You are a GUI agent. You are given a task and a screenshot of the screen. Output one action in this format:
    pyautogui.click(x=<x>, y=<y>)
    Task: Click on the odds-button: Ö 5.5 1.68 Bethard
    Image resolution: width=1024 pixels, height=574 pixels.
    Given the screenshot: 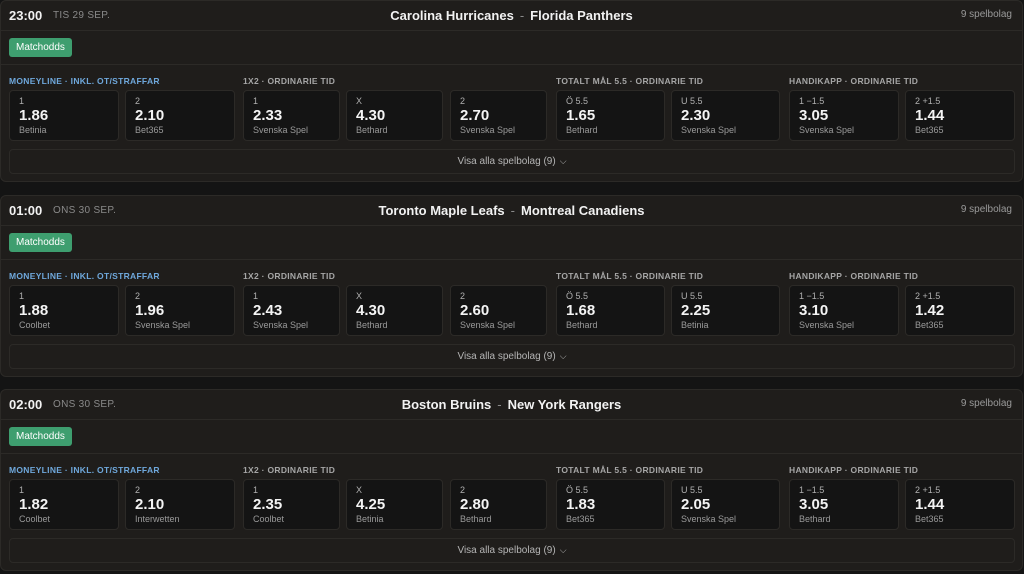 What is the action you would take?
    pyautogui.click(x=610, y=310)
    